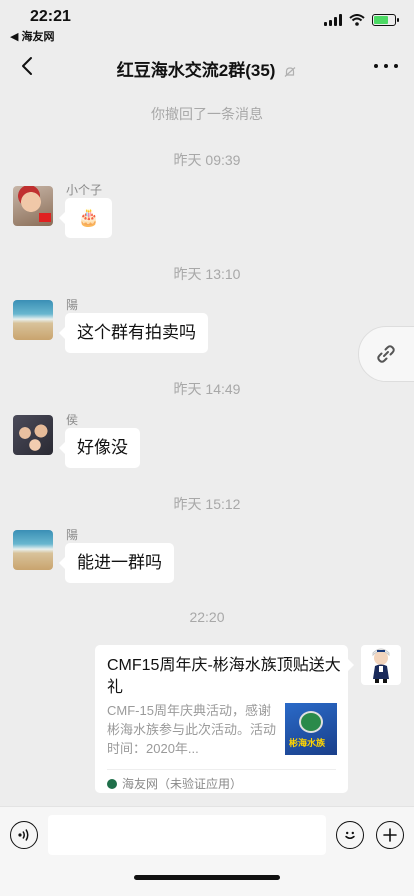 The width and height of the screenshot is (414, 896). I want to click on card-thumbnail: 彬海水族, so click(311, 729).